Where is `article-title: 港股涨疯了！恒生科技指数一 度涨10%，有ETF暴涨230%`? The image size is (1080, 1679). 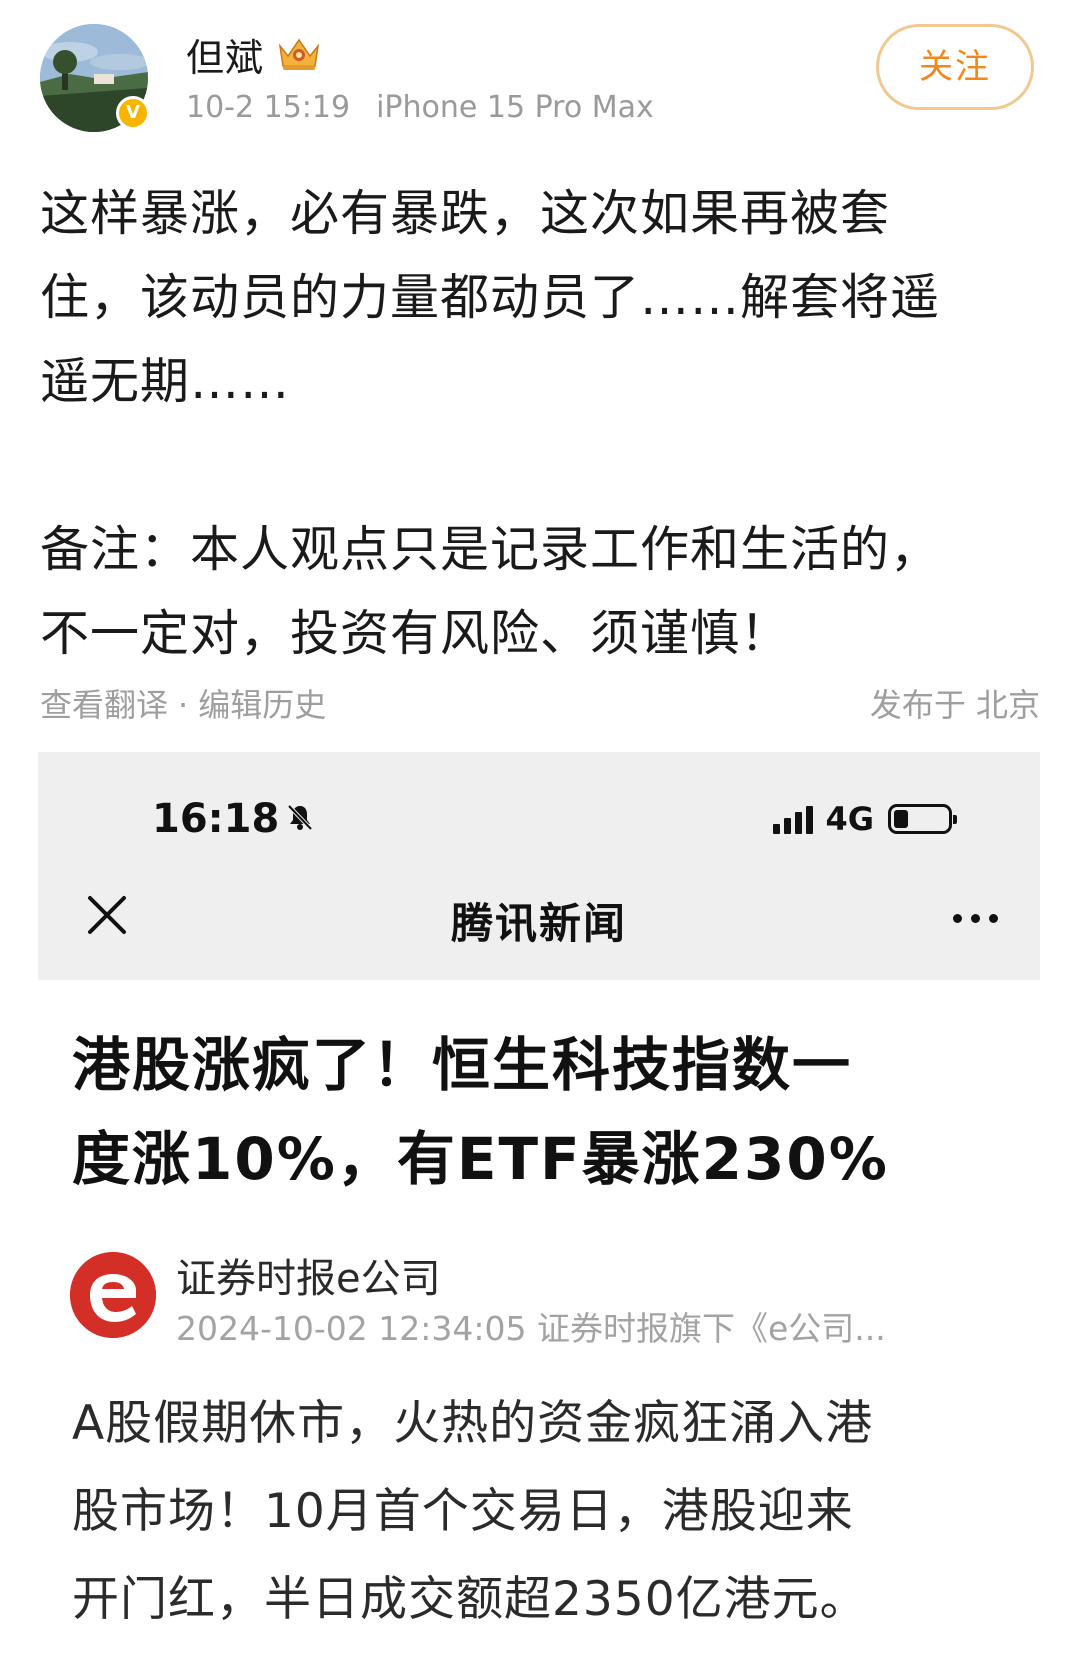
article-title: 港股涨疯了！恒生科技指数一 度涨10%，有ETF暴涨230% is located at coordinates (547, 1112).